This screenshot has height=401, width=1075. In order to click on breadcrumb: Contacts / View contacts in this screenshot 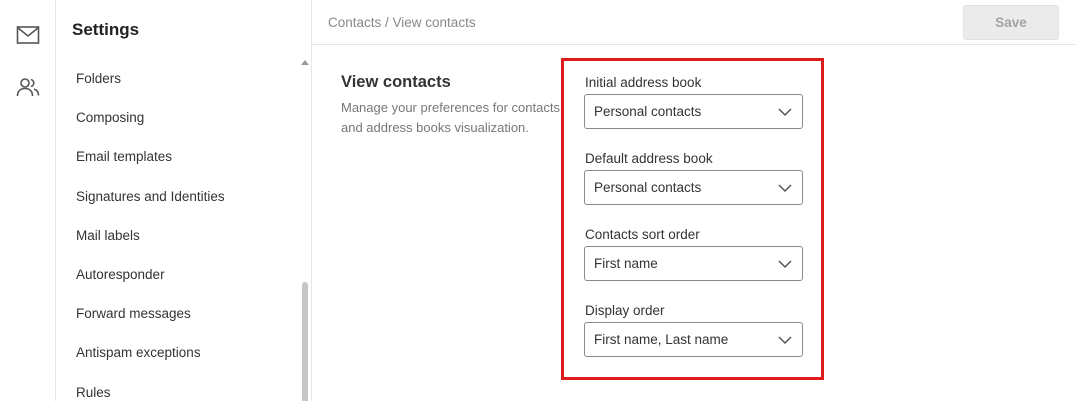, I will do `click(402, 22)`.